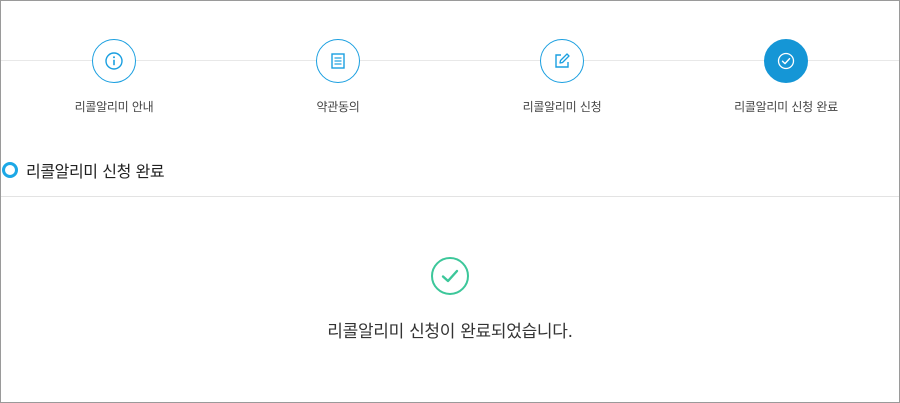 This screenshot has height=403, width=900. What do you see at coordinates (450, 332) in the screenshot?
I see `completion-message: 리콜알리미 신청이 완료되었습니다.` at bounding box center [450, 332].